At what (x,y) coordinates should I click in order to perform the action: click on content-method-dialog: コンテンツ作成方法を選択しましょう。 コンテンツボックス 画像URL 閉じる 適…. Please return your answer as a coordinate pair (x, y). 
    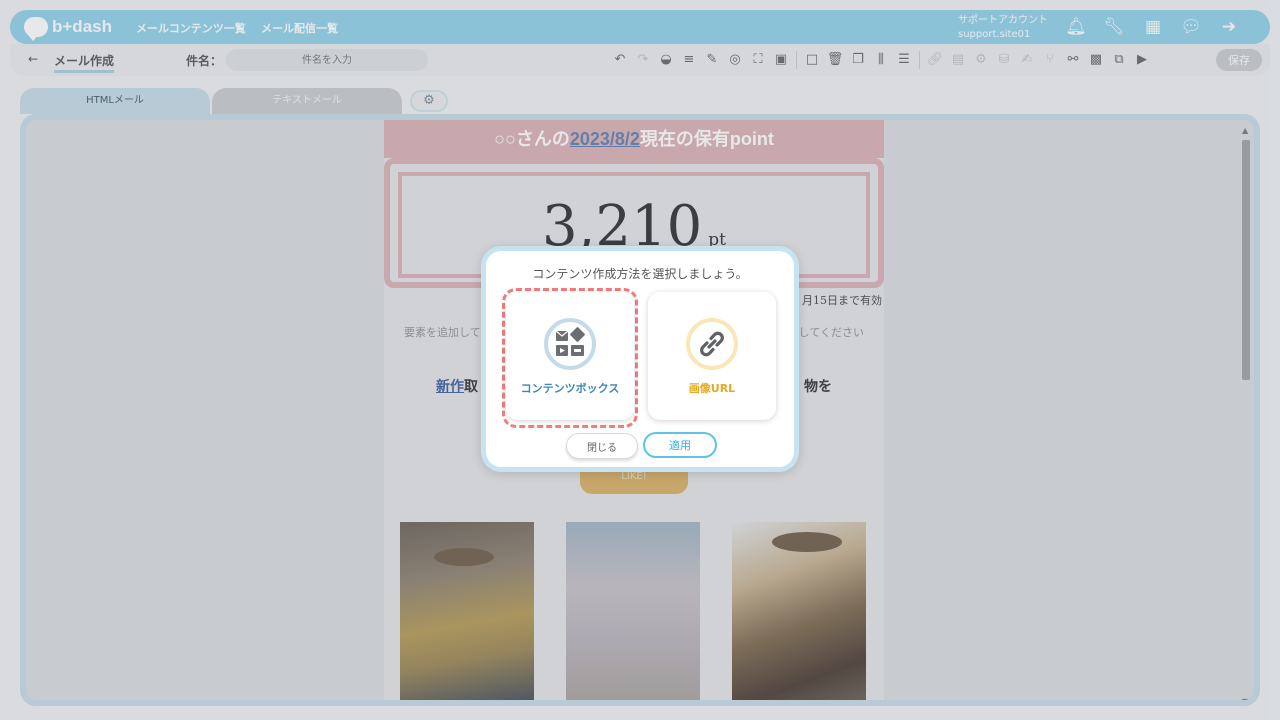
    Looking at the image, I should click on (640, 359).